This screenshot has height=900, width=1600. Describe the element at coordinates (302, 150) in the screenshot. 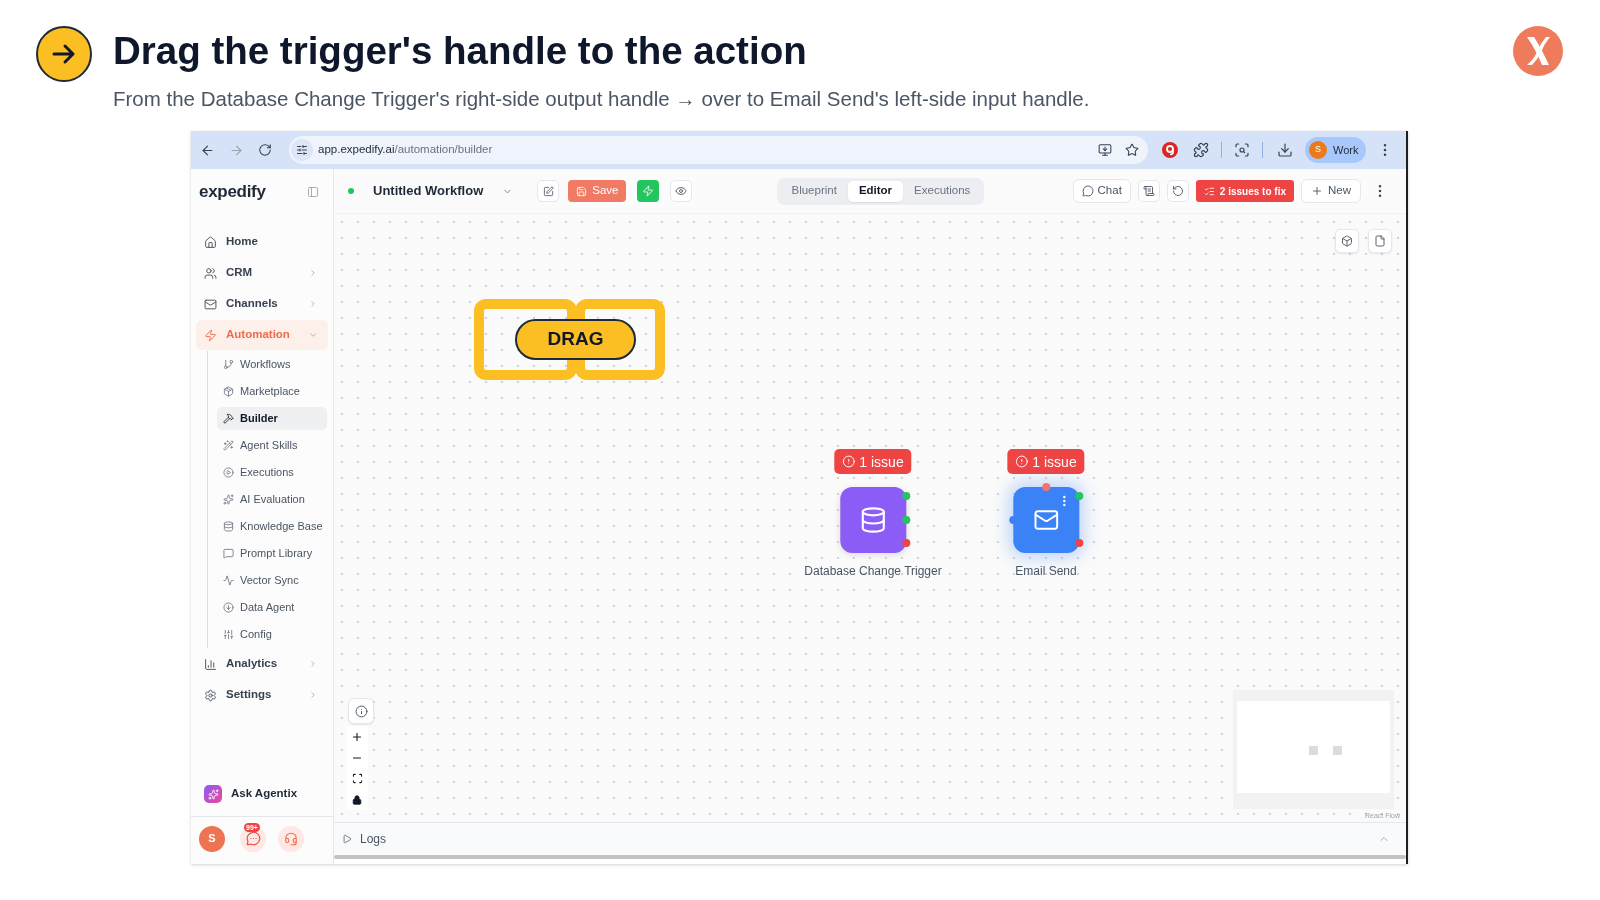

I see `site-settings-icon` at that location.